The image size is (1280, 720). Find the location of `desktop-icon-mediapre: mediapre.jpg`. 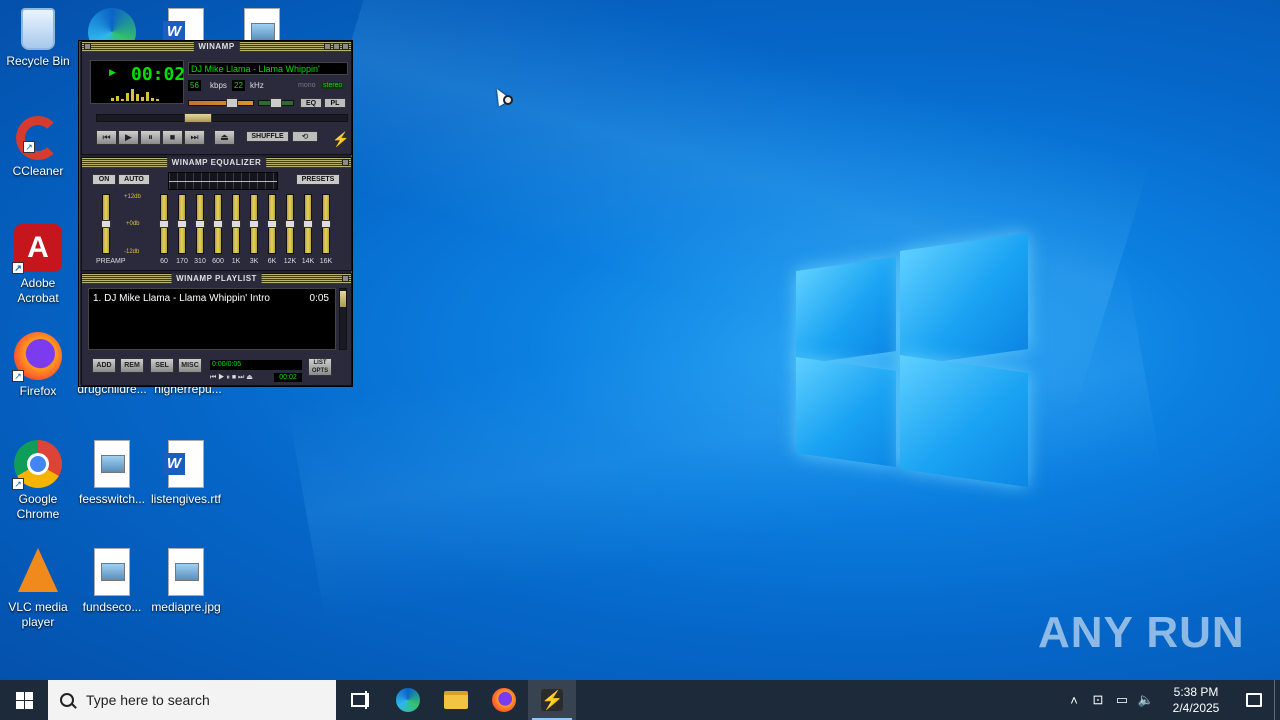

desktop-icon-mediapre: mediapre.jpg is located at coordinates (186, 581).